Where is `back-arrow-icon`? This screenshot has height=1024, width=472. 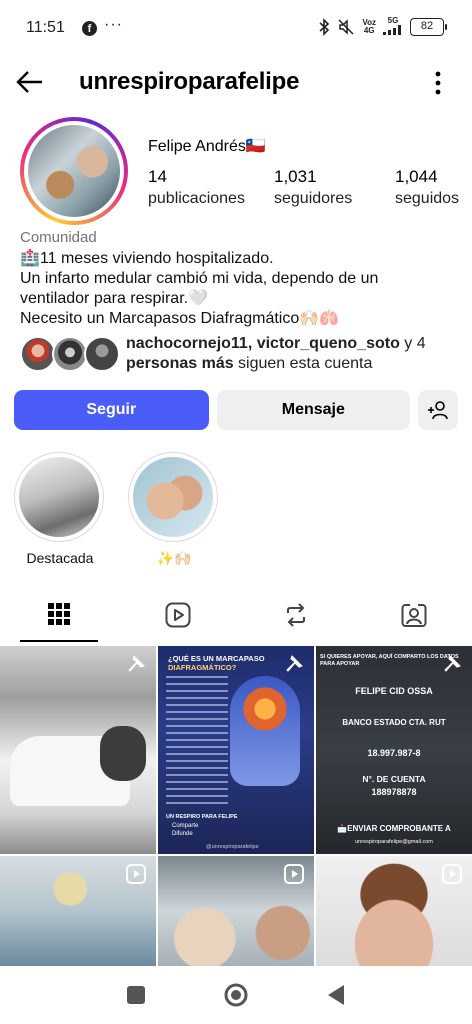 back-arrow-icon is located at coordinates (30, 82).